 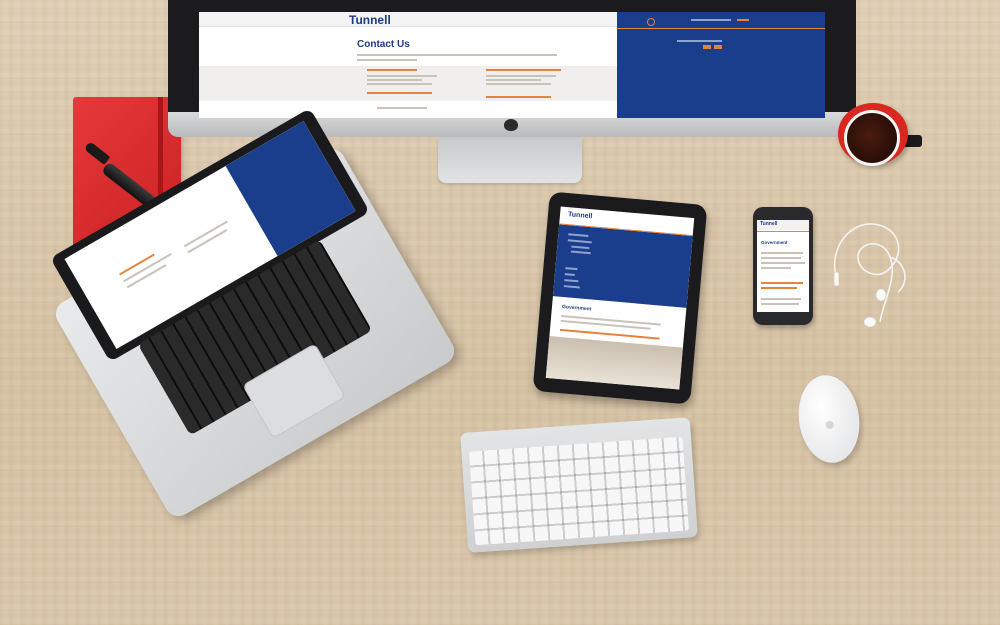 I want to click on monitor-screen: Tunnell Contact Us, so click(x=512, y=65).